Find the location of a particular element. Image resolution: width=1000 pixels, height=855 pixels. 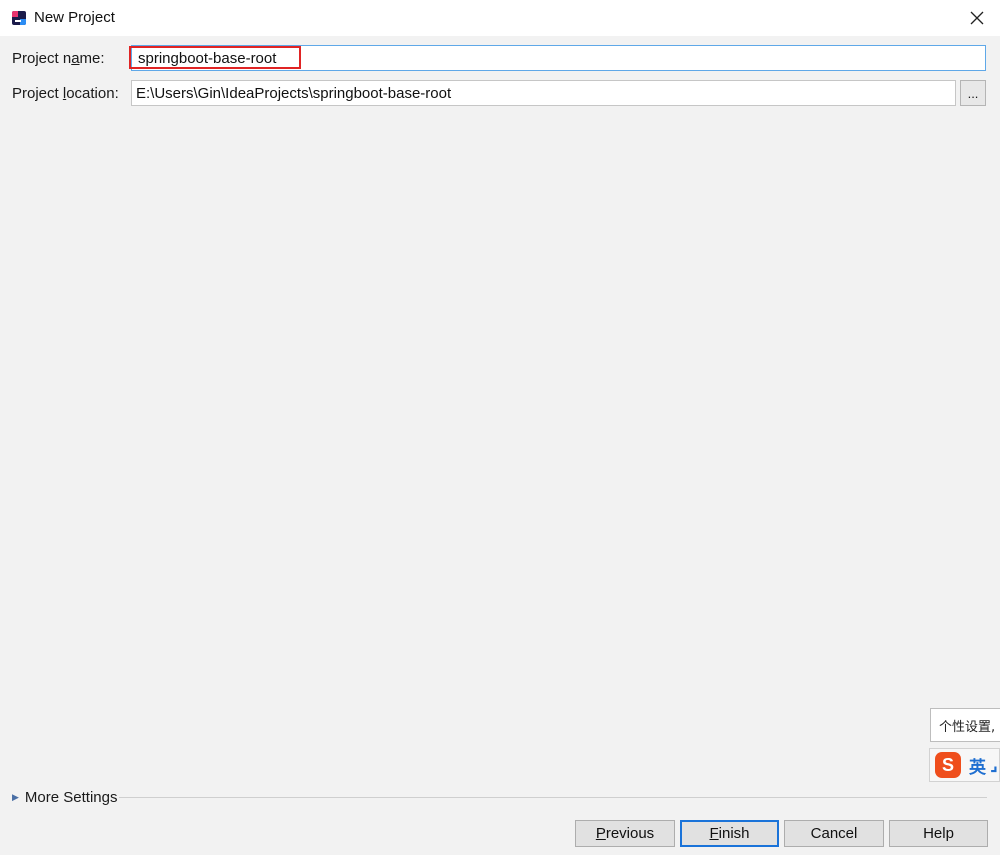

ime-status-bar: S 英 ⌟ is located at coordinates (964, 765).